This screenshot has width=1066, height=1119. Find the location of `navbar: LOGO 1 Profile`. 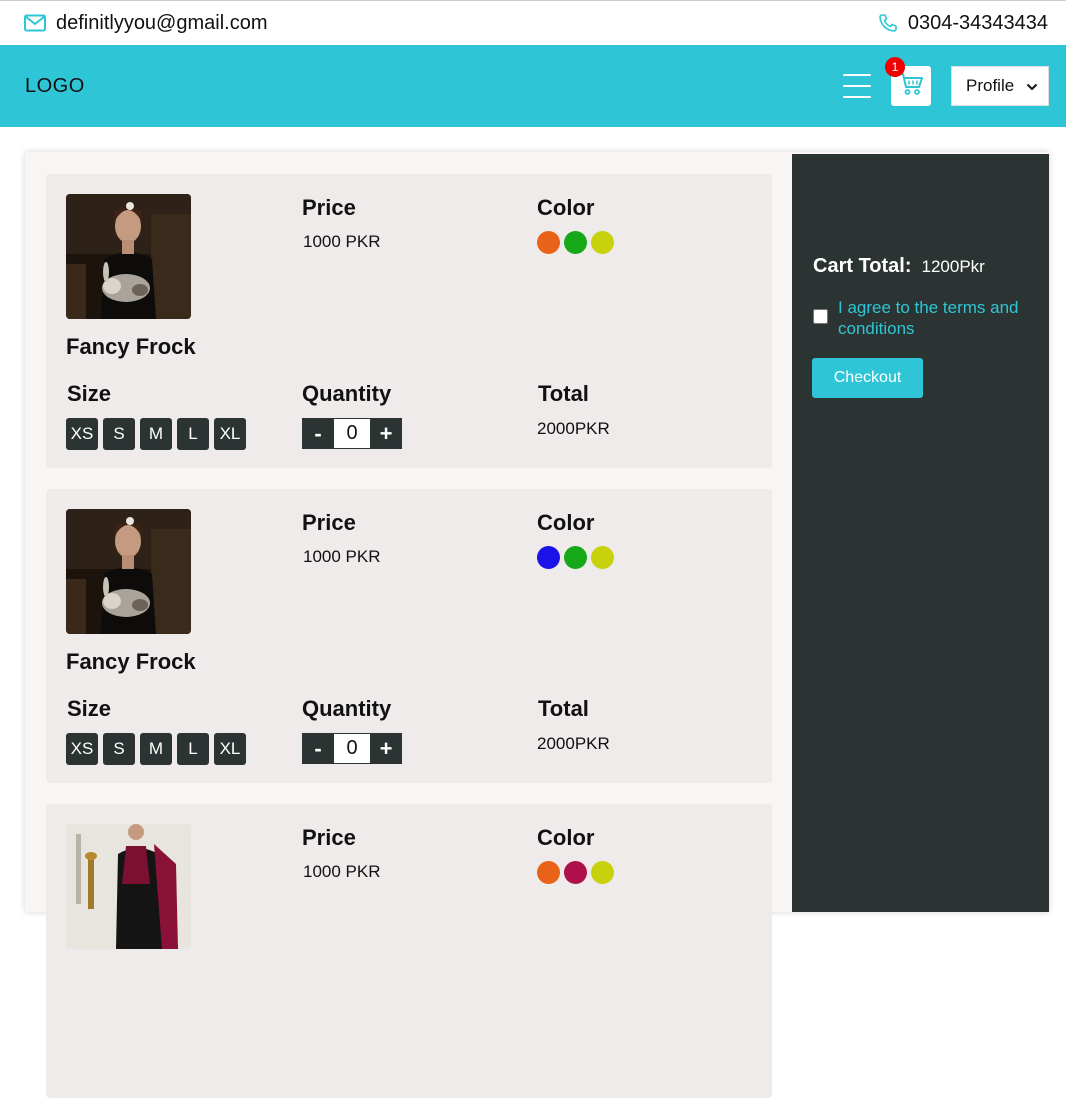

navbar: LOGO 1 Profile is located at coordinates (533, 86).